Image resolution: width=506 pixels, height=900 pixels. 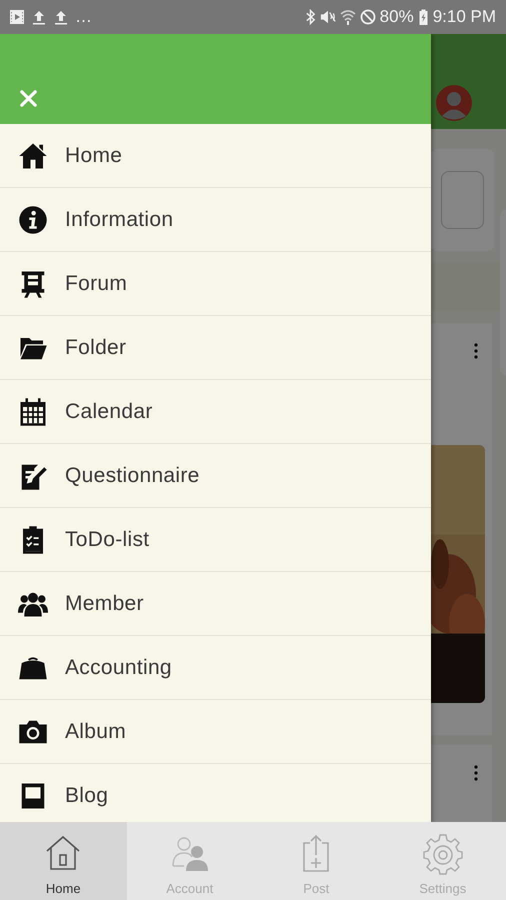 I want to click on nav-tab: Home, so click(x=63, y=861).